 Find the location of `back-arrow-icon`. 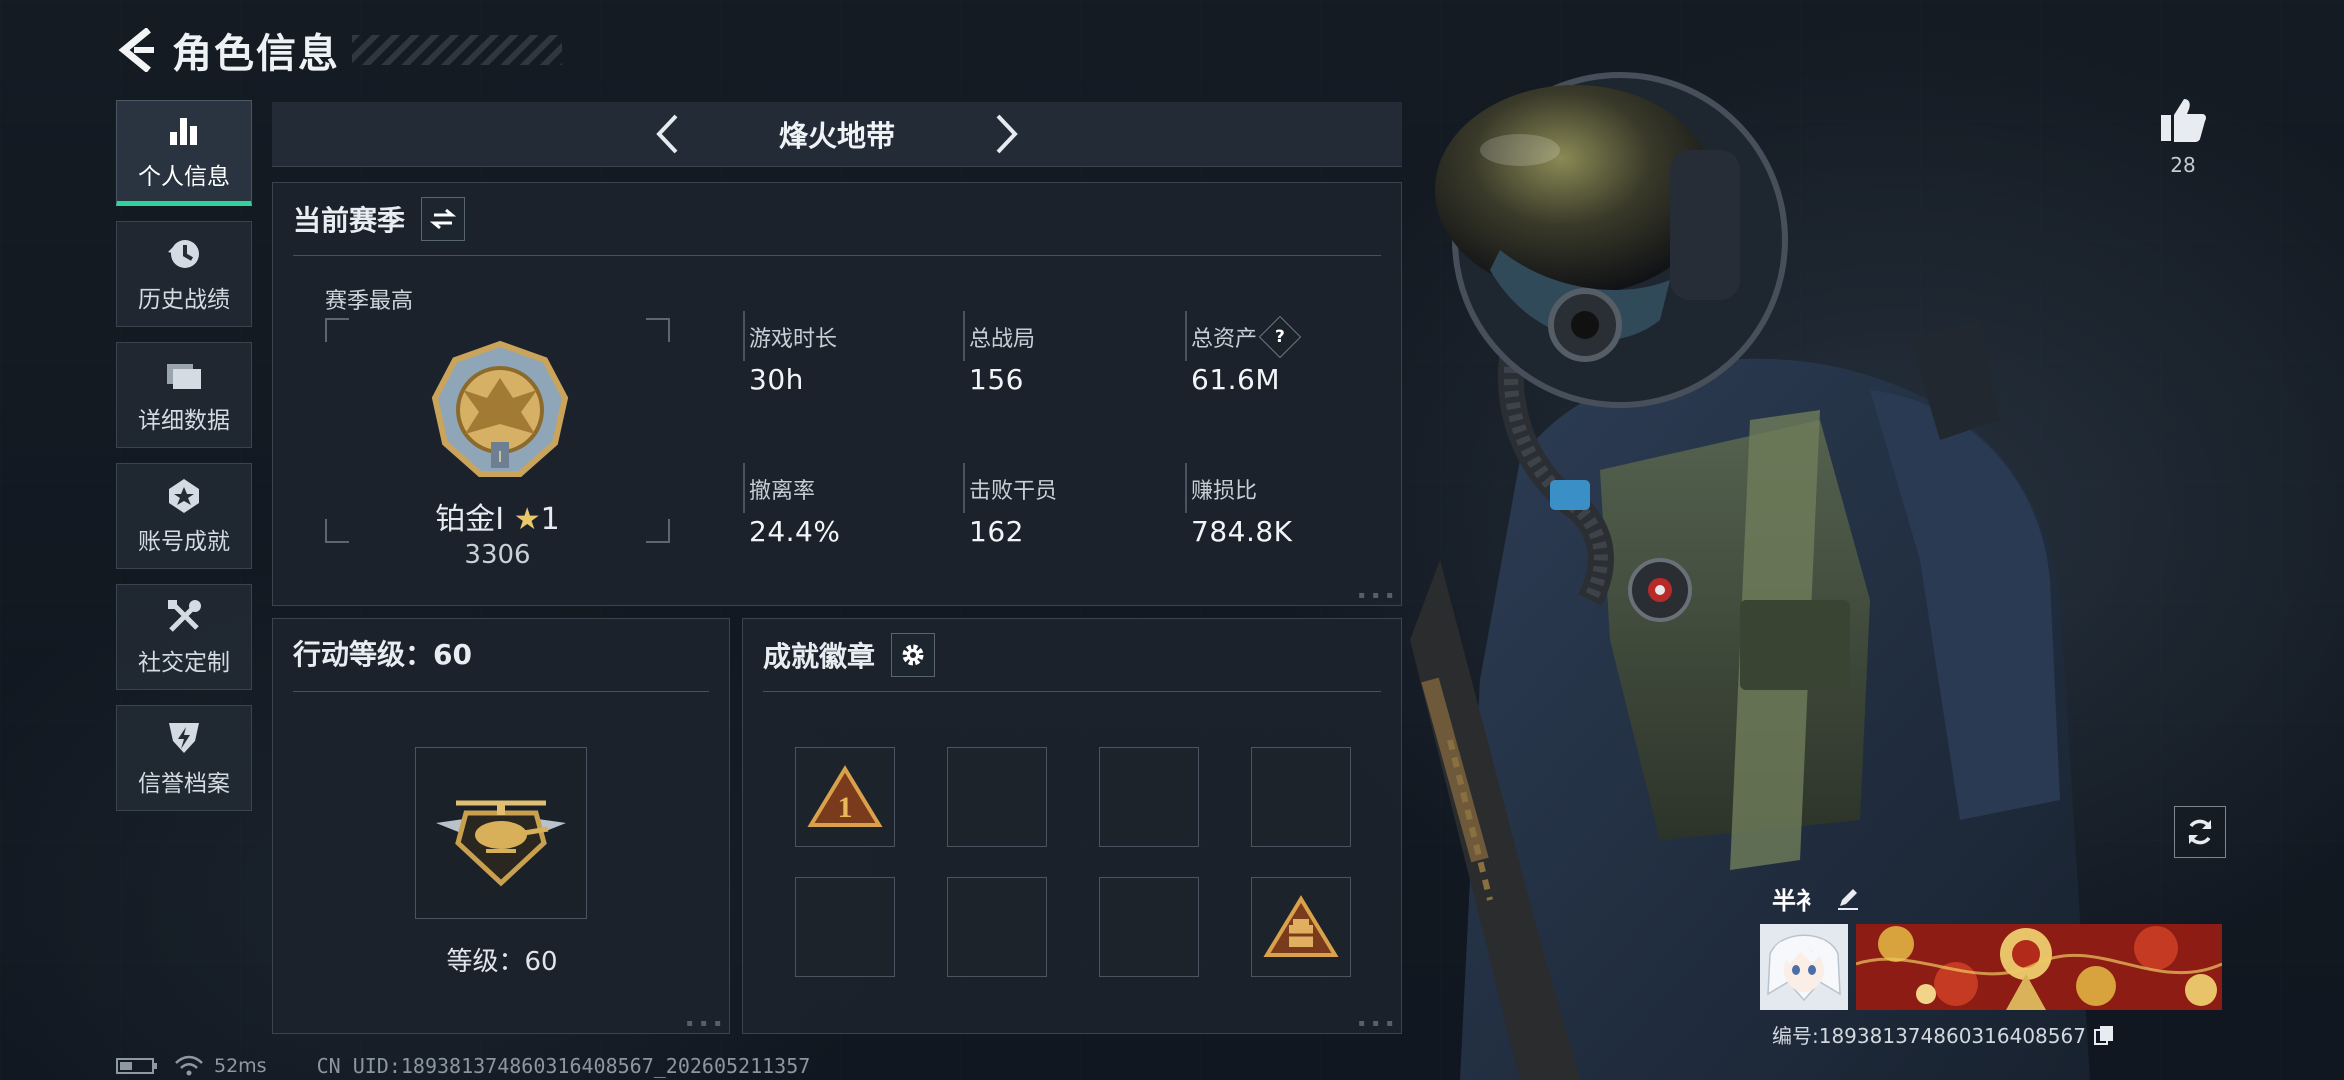

back-arrow-icon is located at coordinates (136, 50).